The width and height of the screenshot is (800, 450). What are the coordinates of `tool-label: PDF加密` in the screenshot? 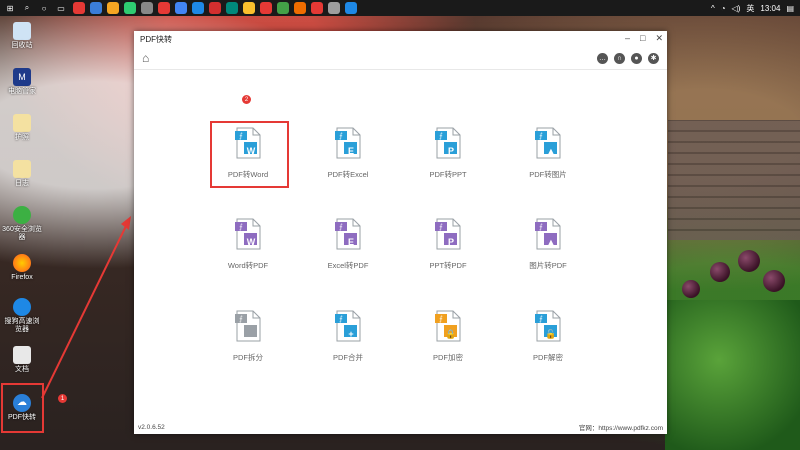 It's located at (448, 357).